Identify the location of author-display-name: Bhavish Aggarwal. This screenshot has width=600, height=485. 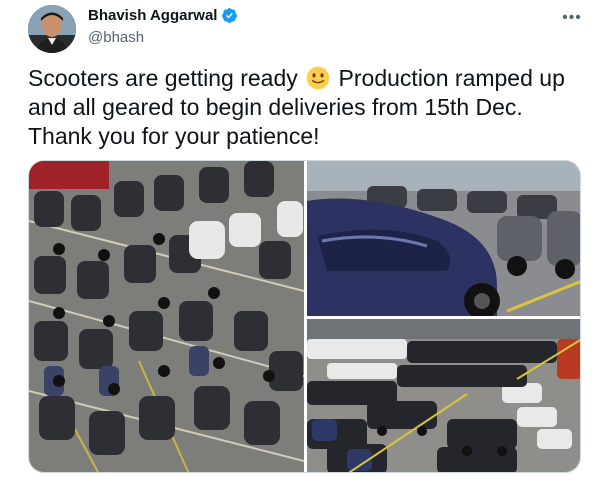
(152, 15).